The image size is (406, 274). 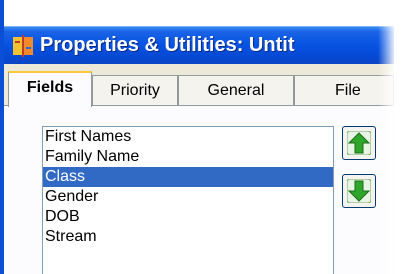 What do you see at coordinates (188, 157) in the screenshot?
I see `list-item: Family Name` at bounding box center [188, 157].